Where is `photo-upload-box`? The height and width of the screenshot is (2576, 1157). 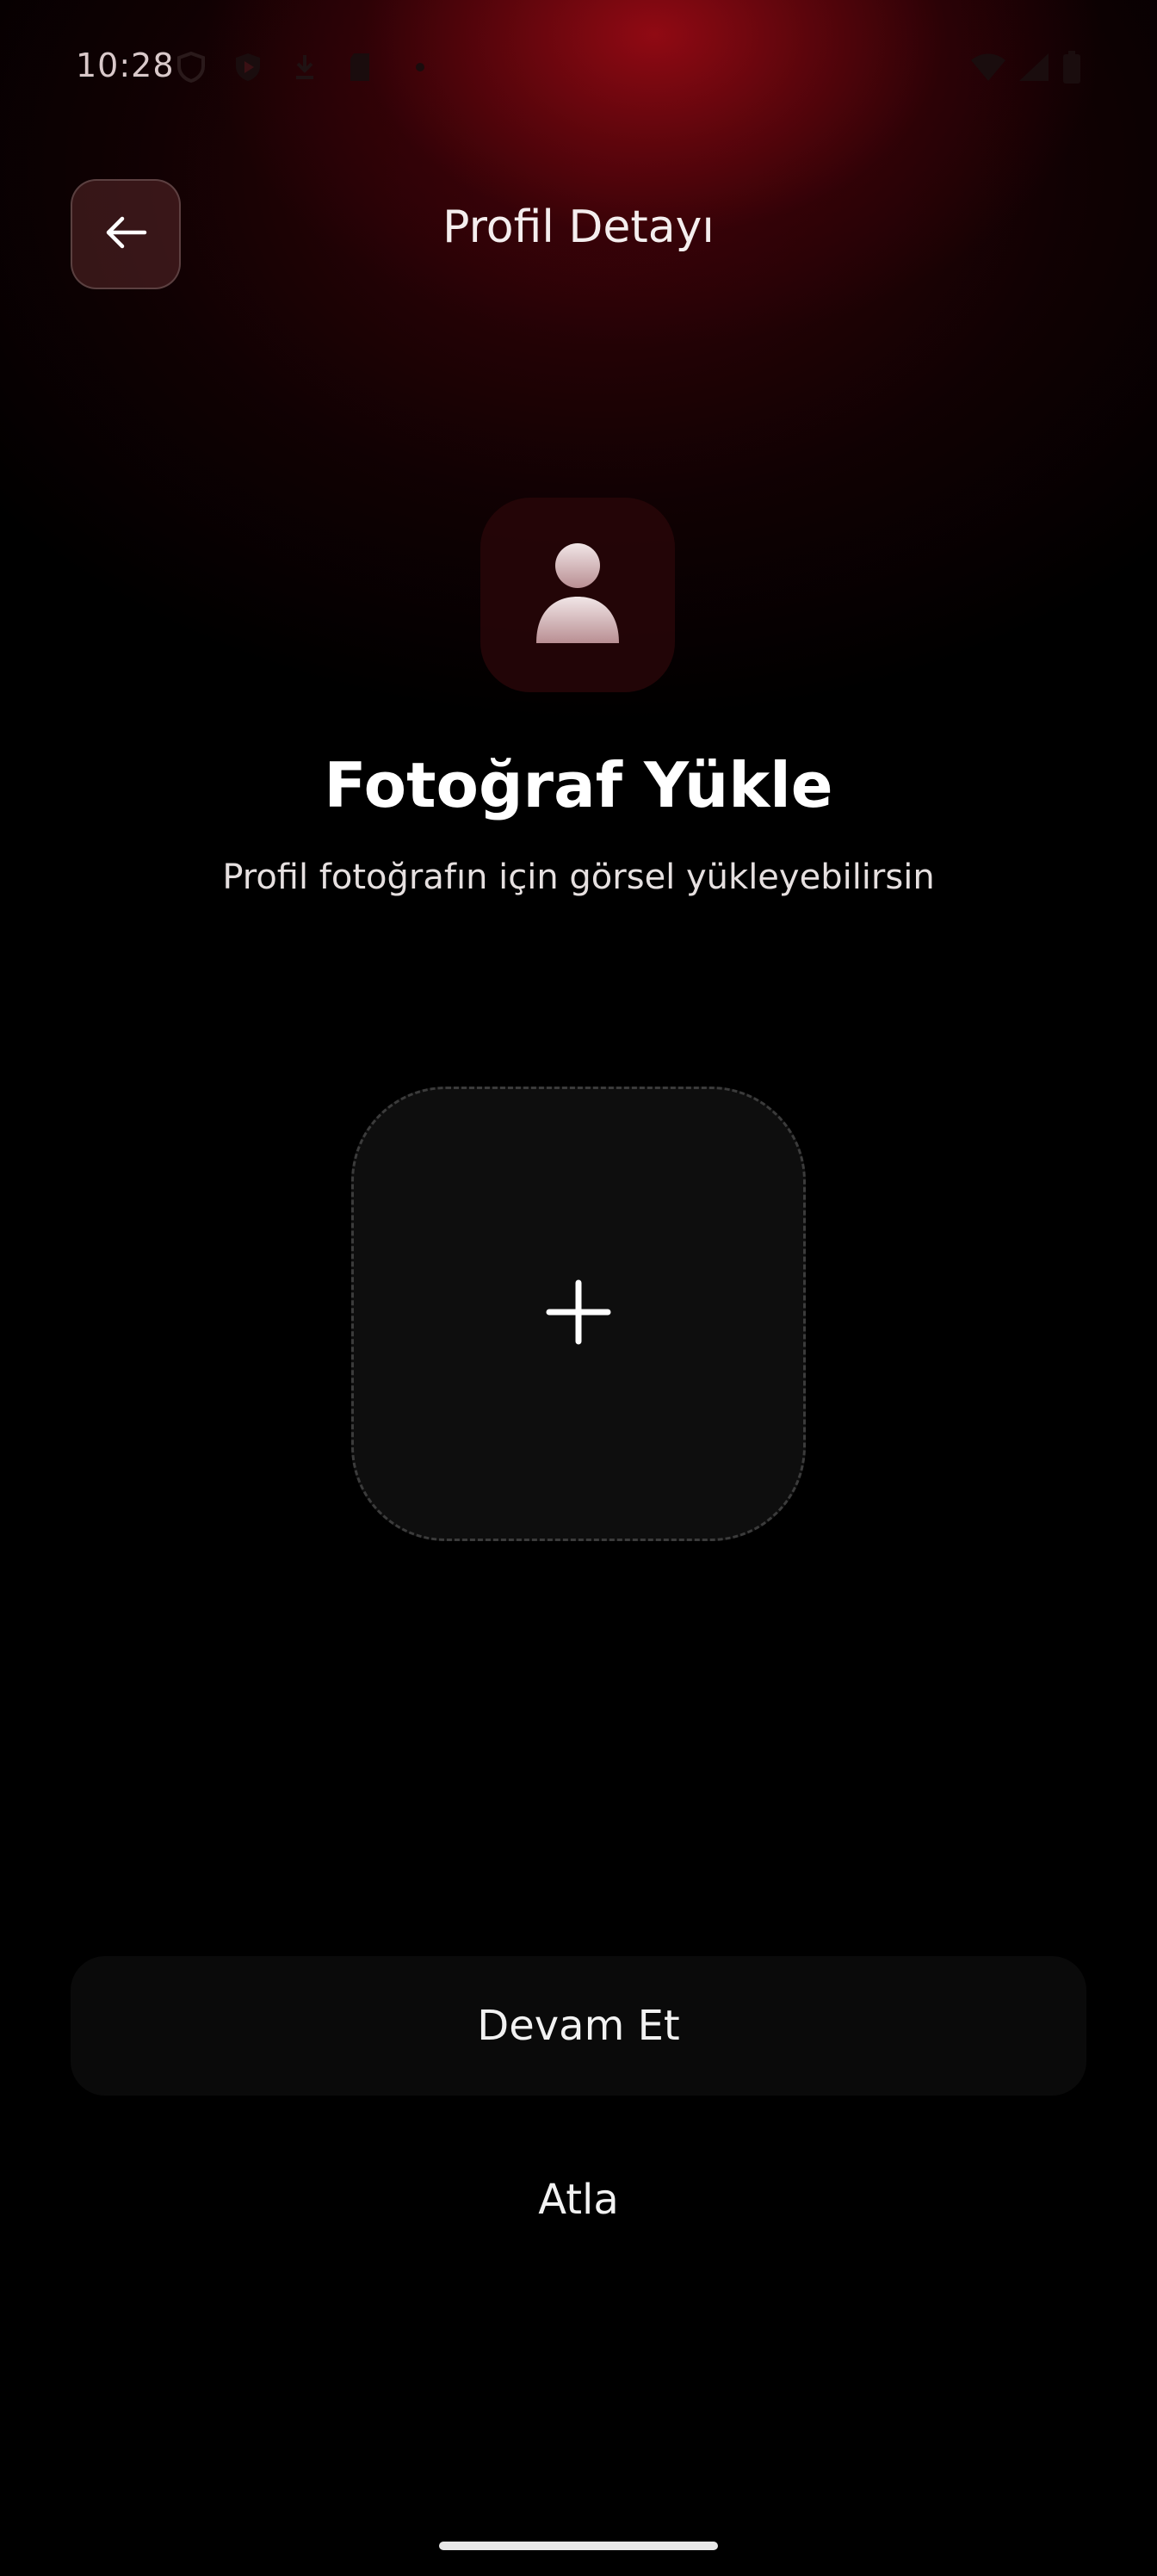 photo-upload-box is located at coordinates (579, 1314).